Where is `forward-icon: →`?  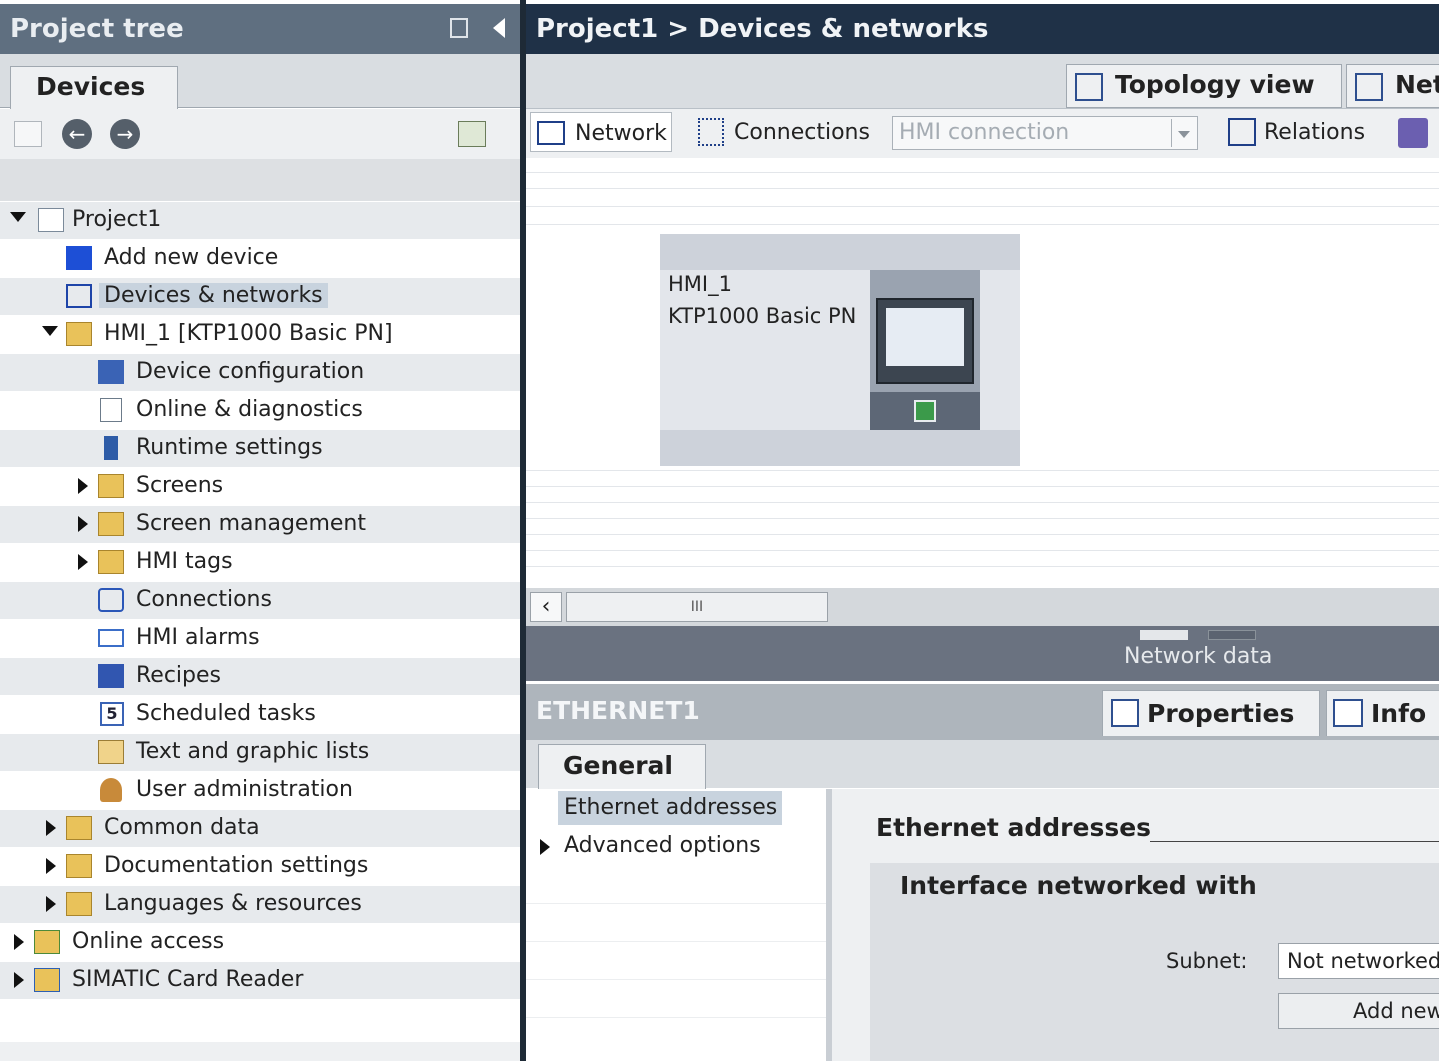
forward-icon: → is located at coordinates (125, 134).